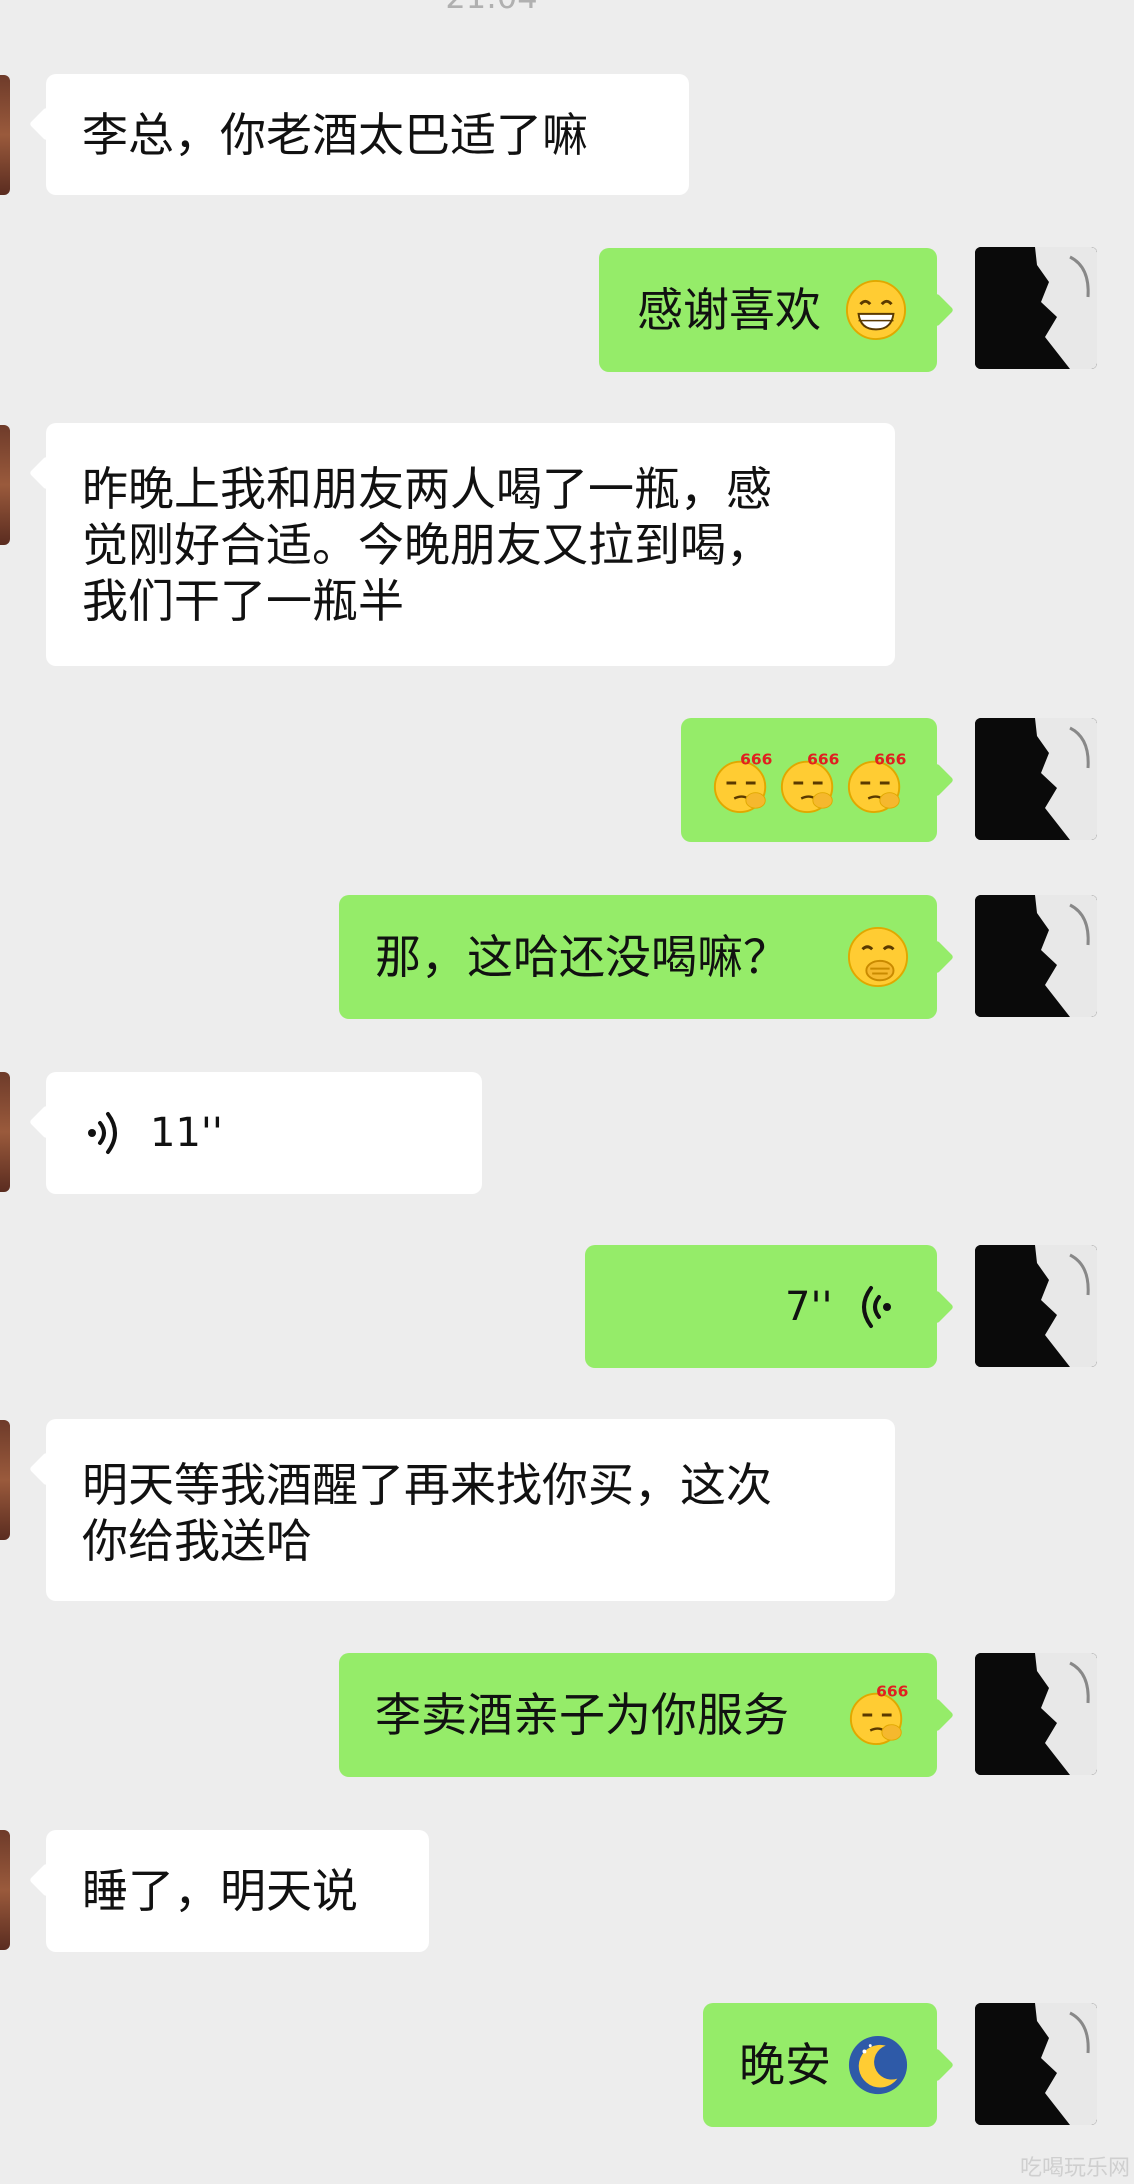 Image resolution: width=1134 pixels, height=2184 pixels. I want to click on message-text: 李总，你老酒太巴适了嘛, so click(335, 134).